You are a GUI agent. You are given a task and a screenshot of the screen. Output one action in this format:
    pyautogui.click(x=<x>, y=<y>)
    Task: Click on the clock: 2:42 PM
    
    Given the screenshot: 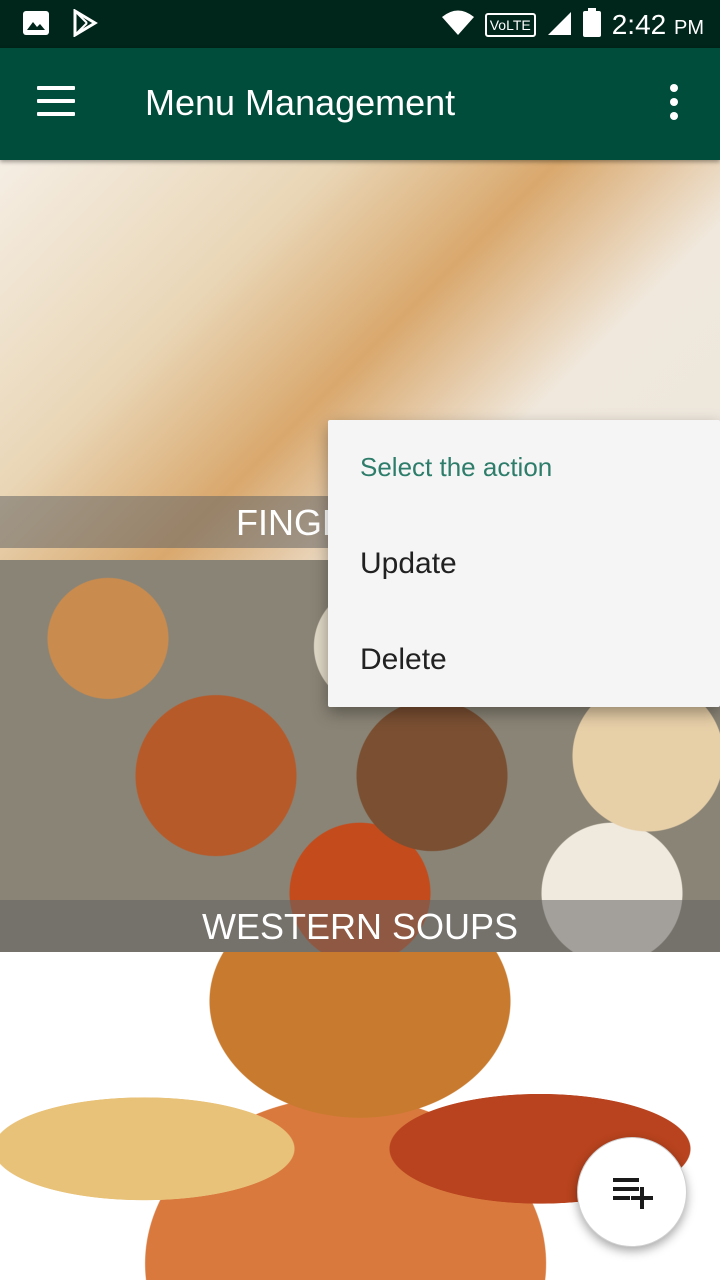 What is the action you would take?
    pyautogui.click(x=658, y=25)
    